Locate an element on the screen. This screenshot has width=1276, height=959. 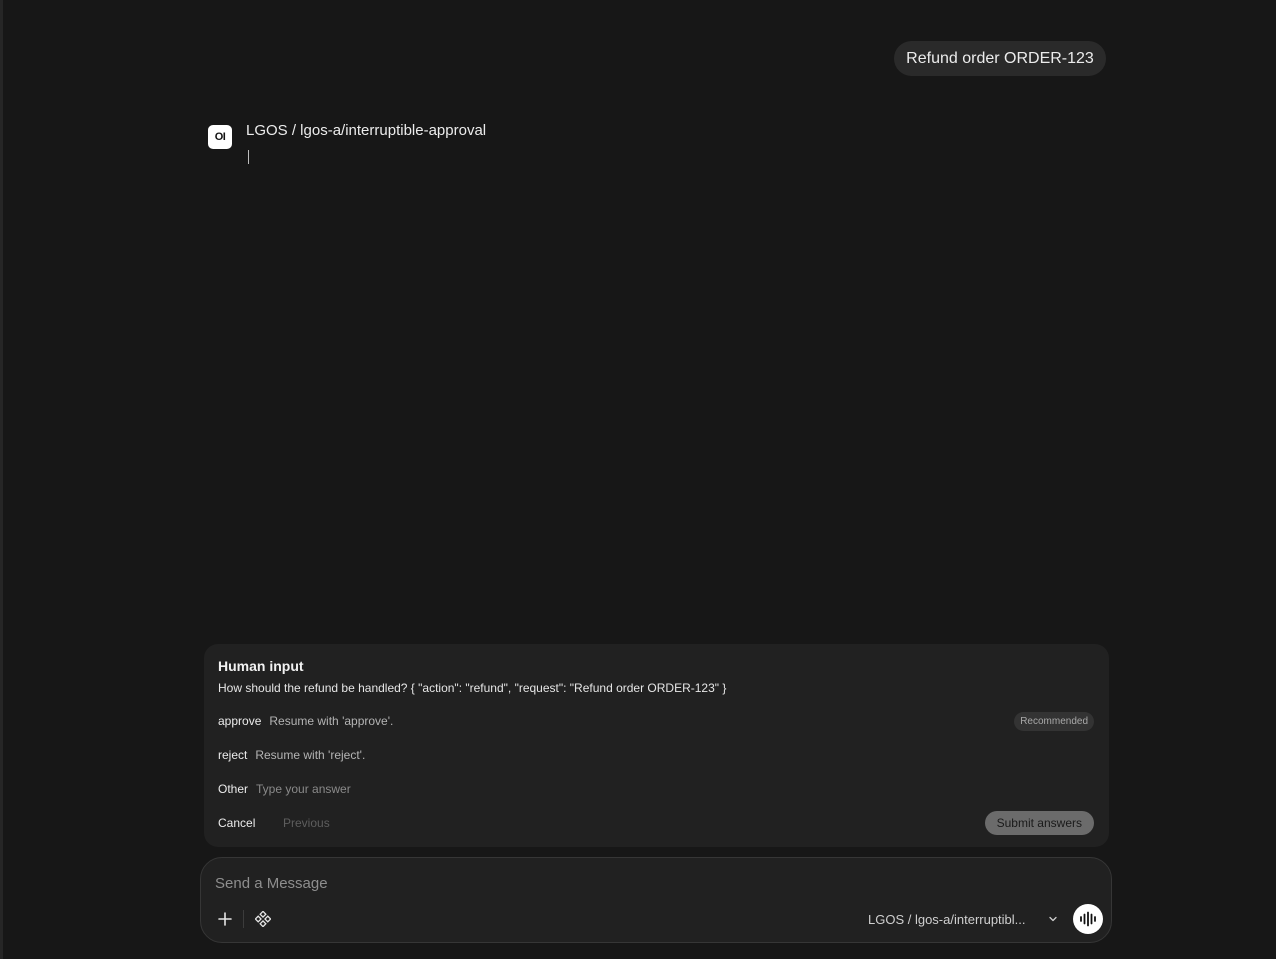
assistant-model-name: LGOS / lgos-a/interruptible-approval is located at coordinates (366, 130).